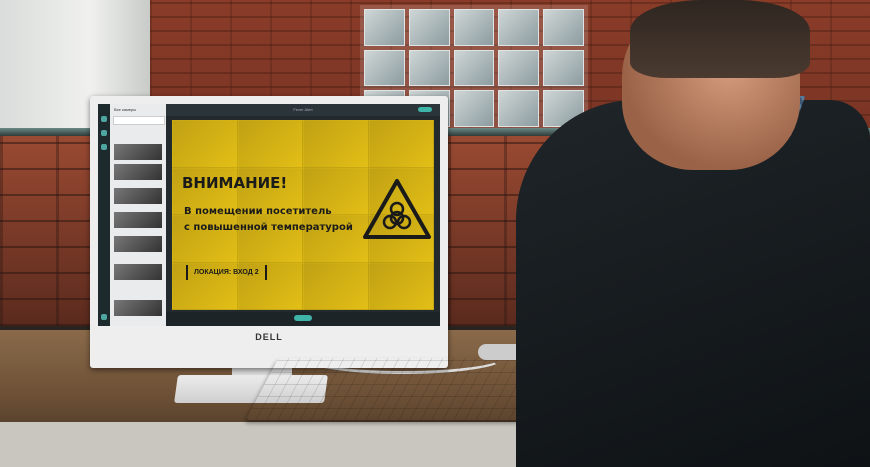 The height and width of the screenshot is (467, 870). I want to click on app-title: Fever Alert, so click(303, 109).